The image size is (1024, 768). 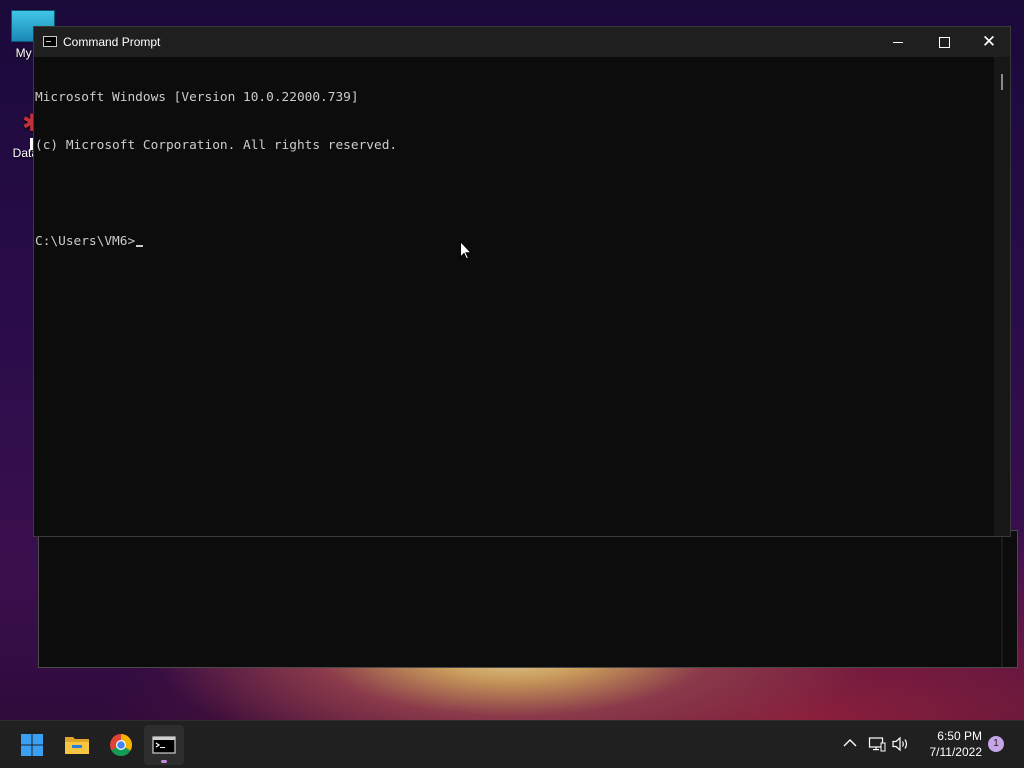 I want to click on taskbar-clock: 6:50 PM 7/11/2022, so click(x=950, y=744).